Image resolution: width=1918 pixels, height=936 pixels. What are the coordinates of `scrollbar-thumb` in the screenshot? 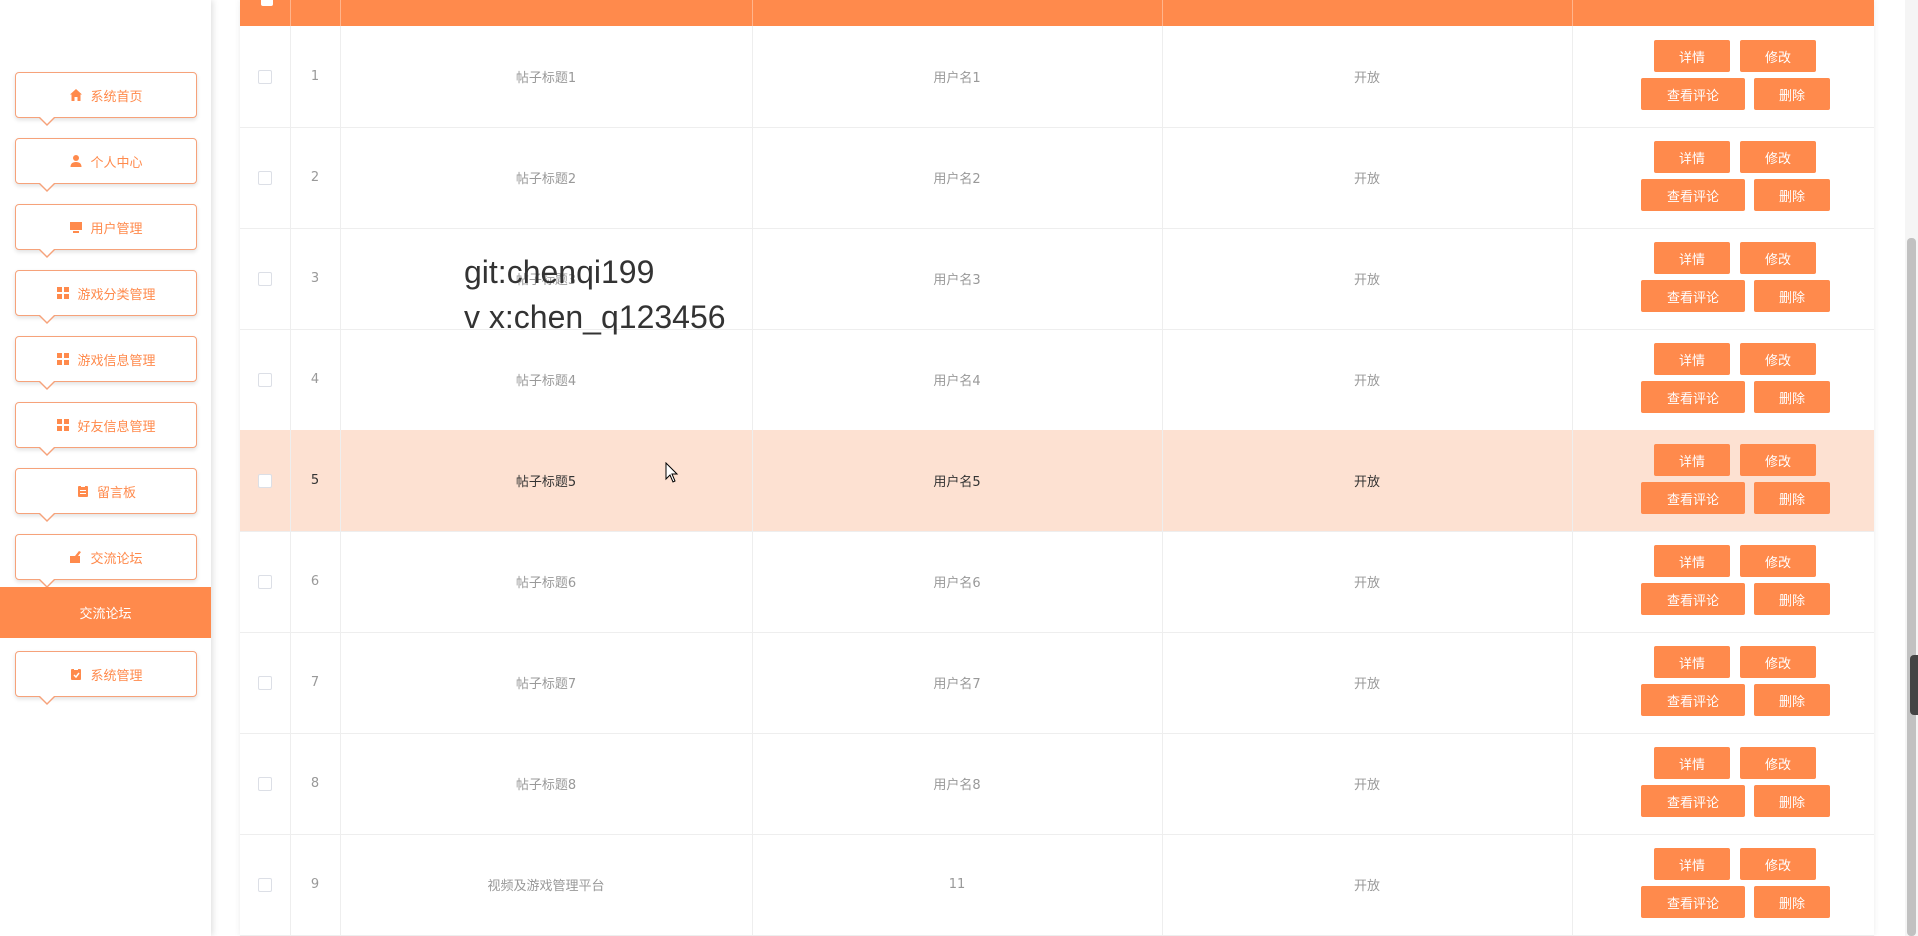 It's located at (1911, 587).